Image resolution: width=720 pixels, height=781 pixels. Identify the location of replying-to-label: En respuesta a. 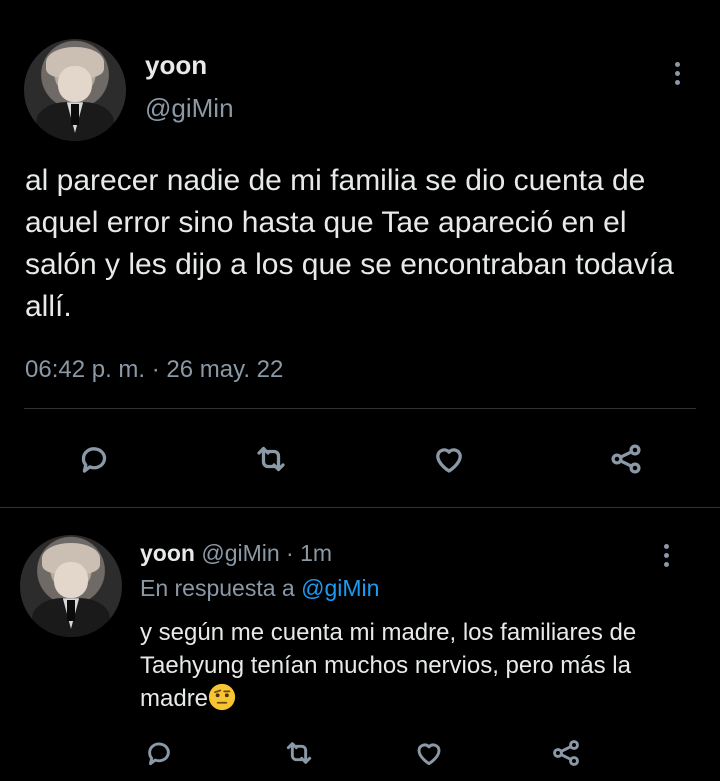
(221, 588).